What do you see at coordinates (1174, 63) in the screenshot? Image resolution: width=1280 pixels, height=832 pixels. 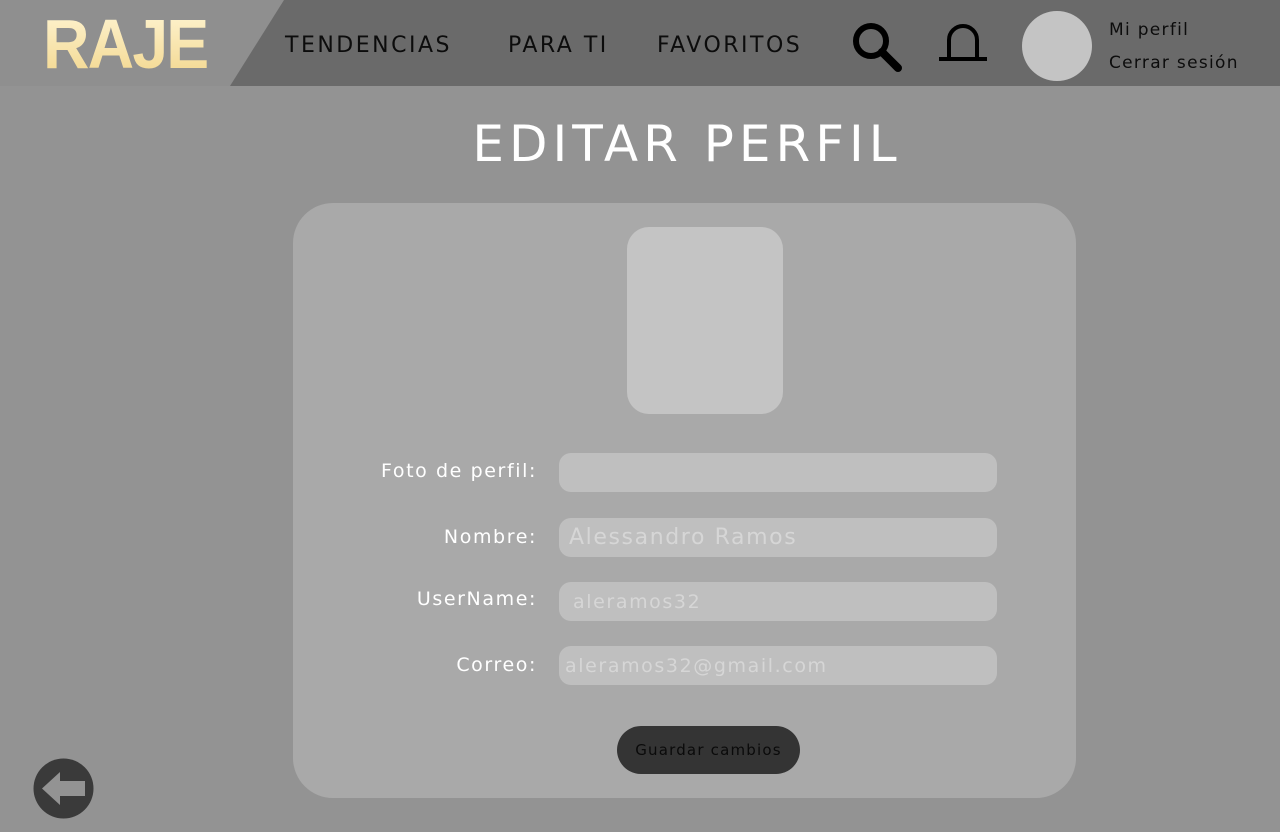 I see `logout-link: Cerrar sesión` at bounding box center [1174, 63].